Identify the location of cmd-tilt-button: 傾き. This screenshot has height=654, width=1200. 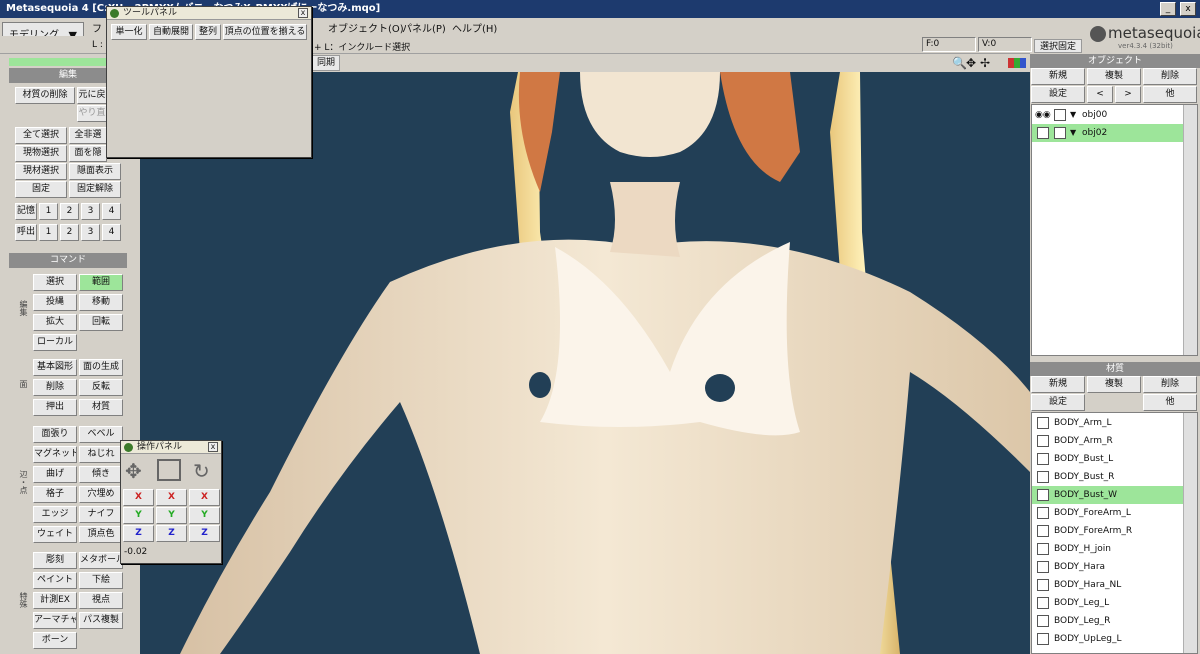
(101, 474).